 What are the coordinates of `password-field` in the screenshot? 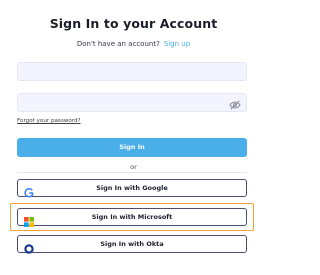 It's located at (132, 102).